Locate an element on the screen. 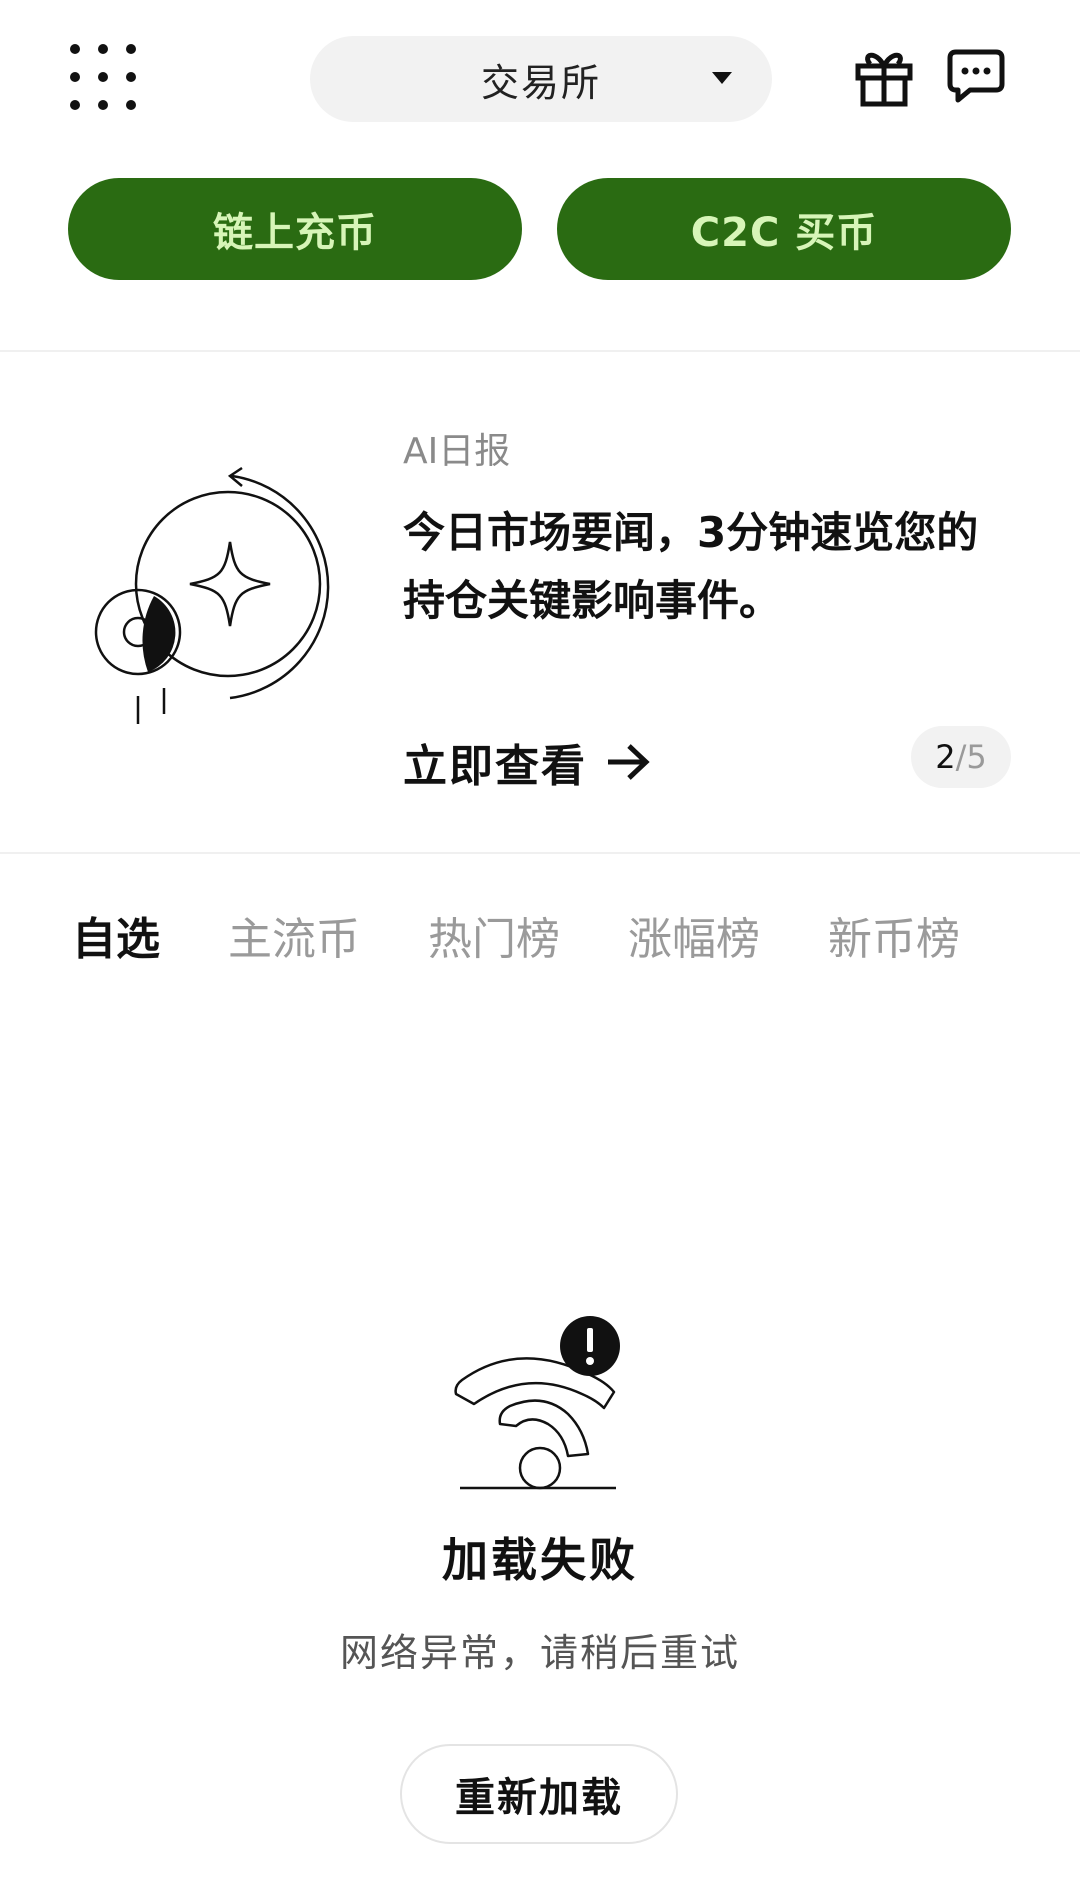 The image size is (1080, 1888). reload-label: 重新加载 is located at coordinates (539, 1798).